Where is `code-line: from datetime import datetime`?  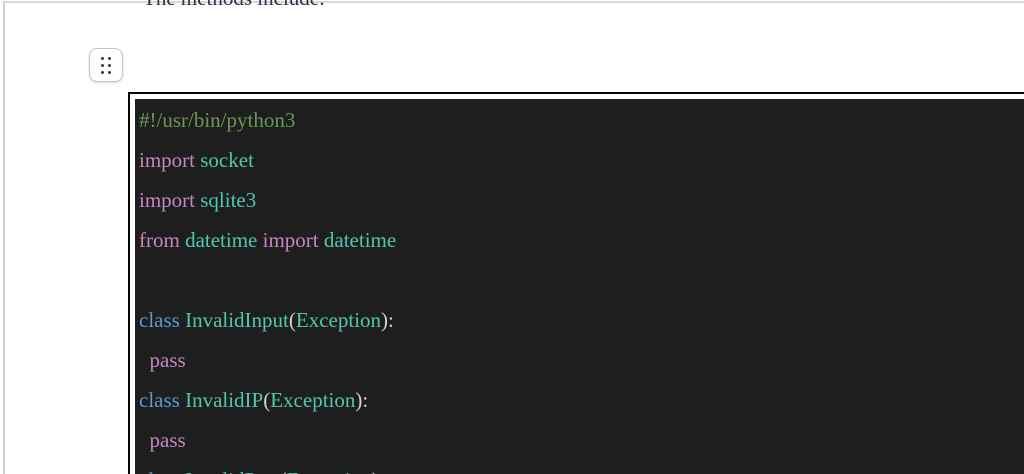 code-line: from datetime import datetime is located at coordinates (268, 240).